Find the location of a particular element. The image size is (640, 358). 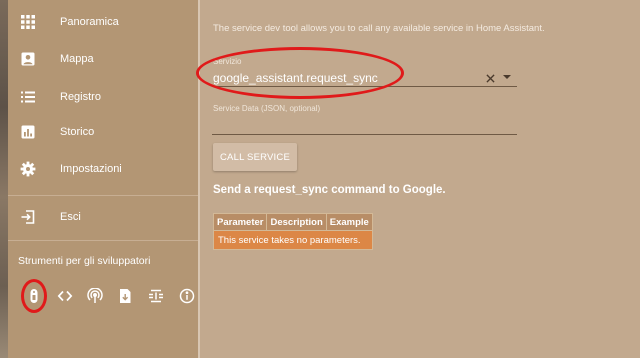

sidebar-item-mappa: Mappa is located at coordinates (103, 59).